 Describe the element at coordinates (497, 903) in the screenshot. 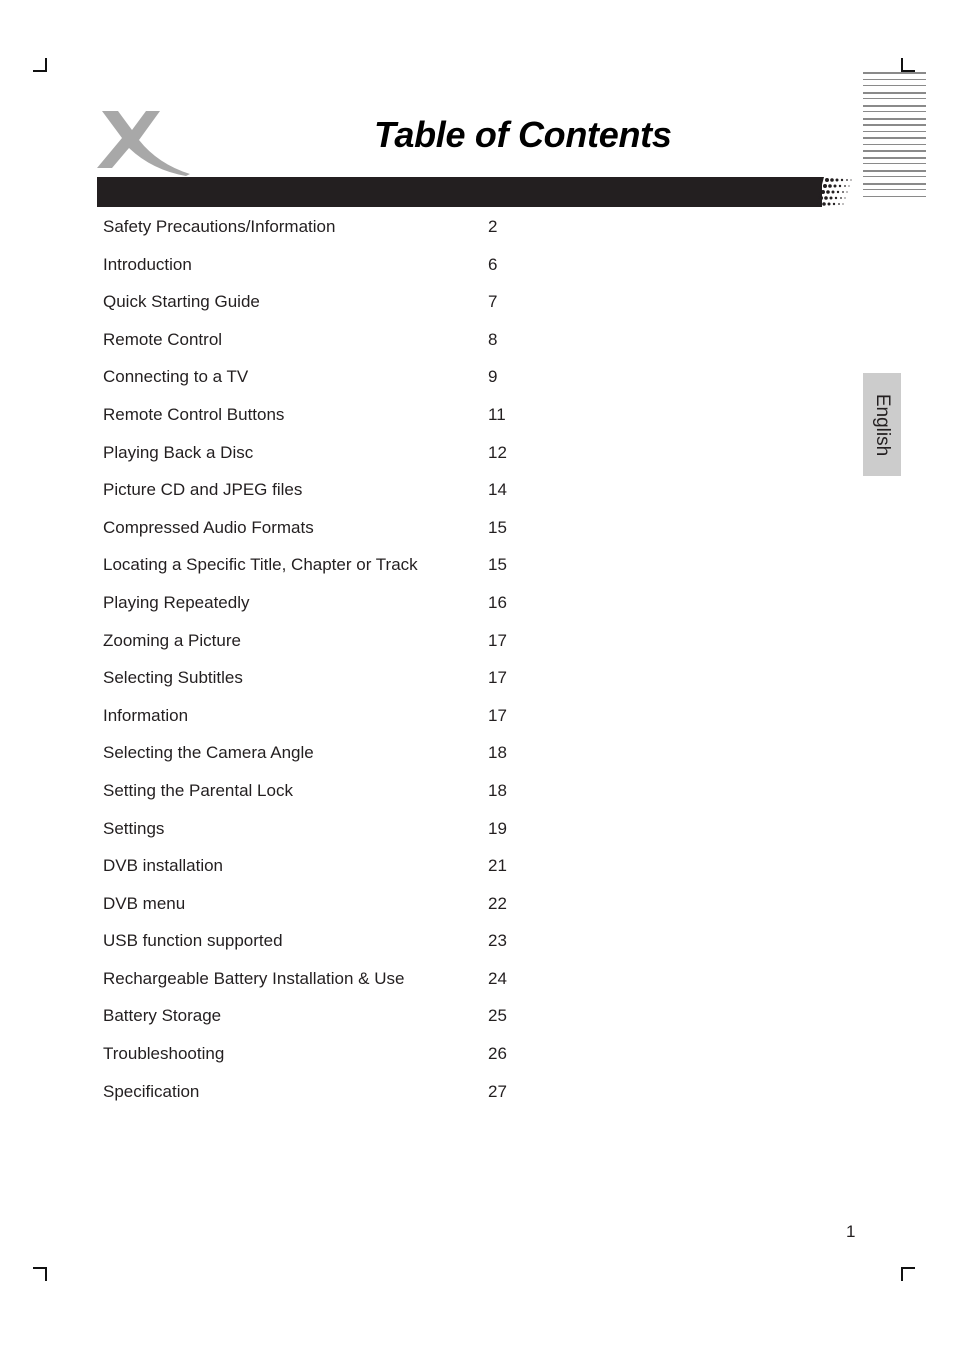

I see `toc-entry-page: 22` at that location.